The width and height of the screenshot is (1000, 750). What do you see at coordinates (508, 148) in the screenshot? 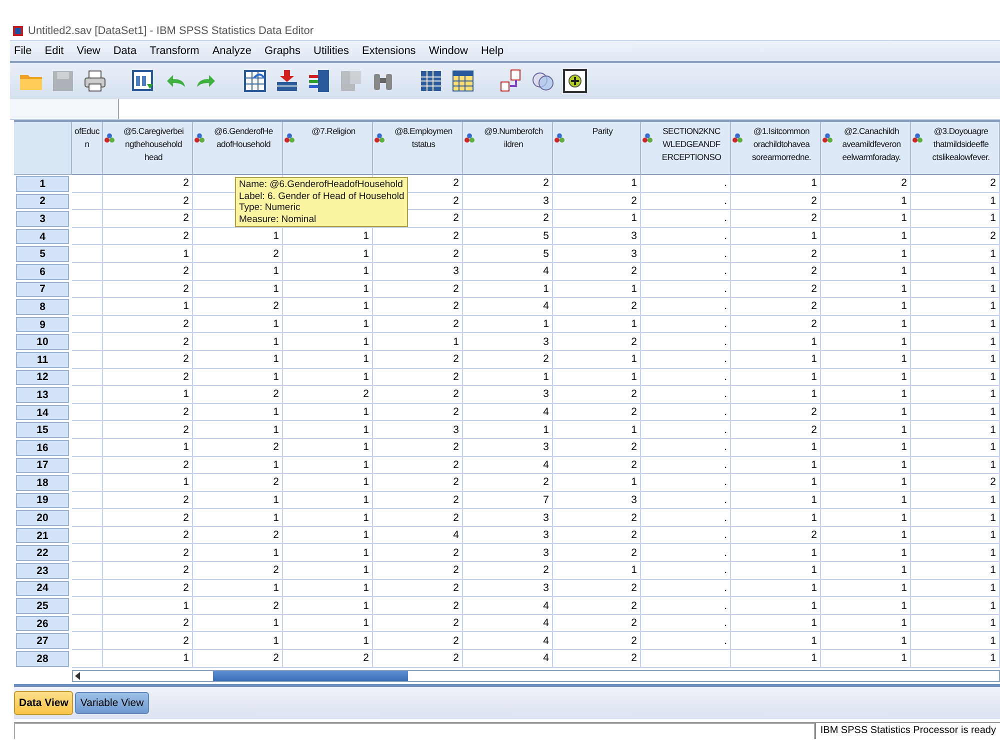
I see `column-header: @9.Numberofch ildren` at bounding box center [508, 148].